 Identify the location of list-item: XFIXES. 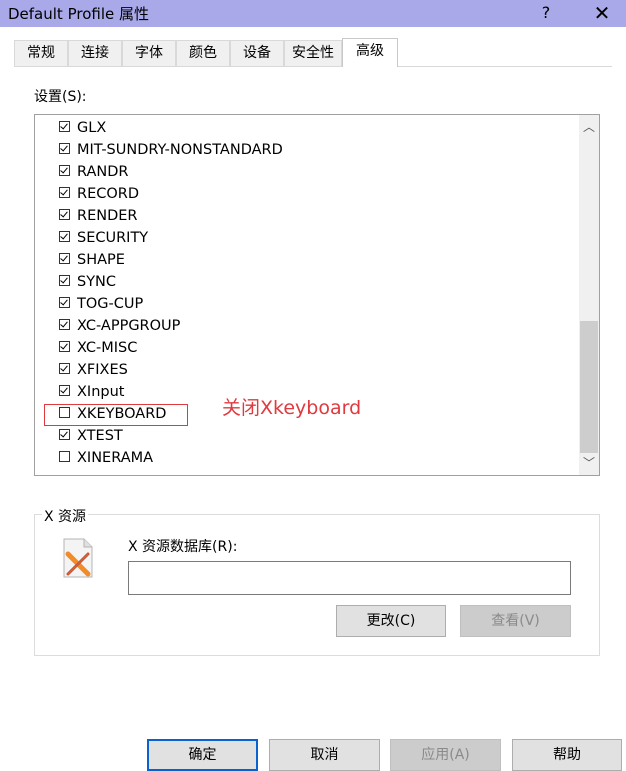
(93, 370).